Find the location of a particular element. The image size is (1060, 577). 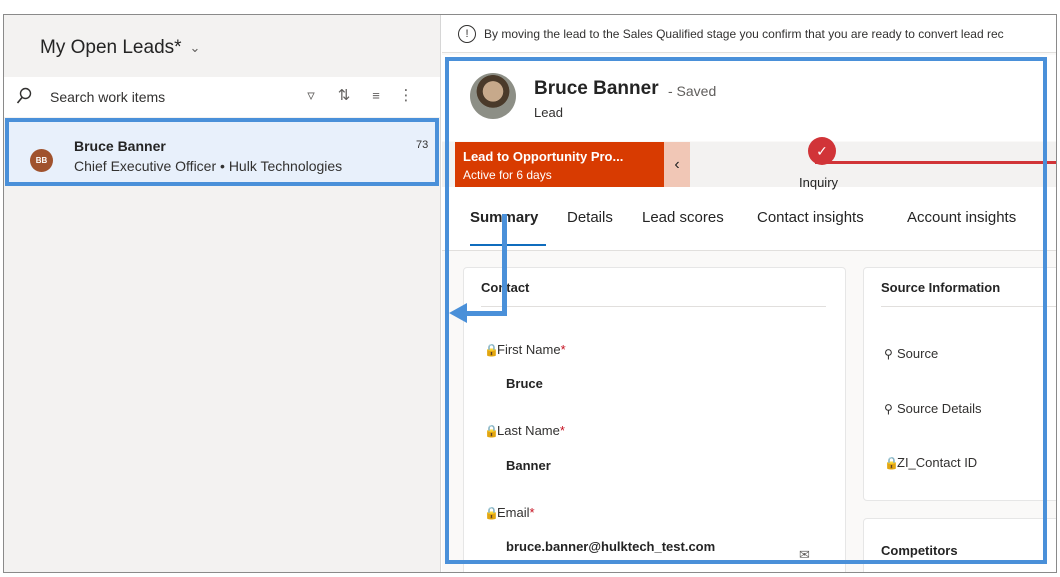

tab-contact-insights: Contact insights is located at coordinates (810, 217).